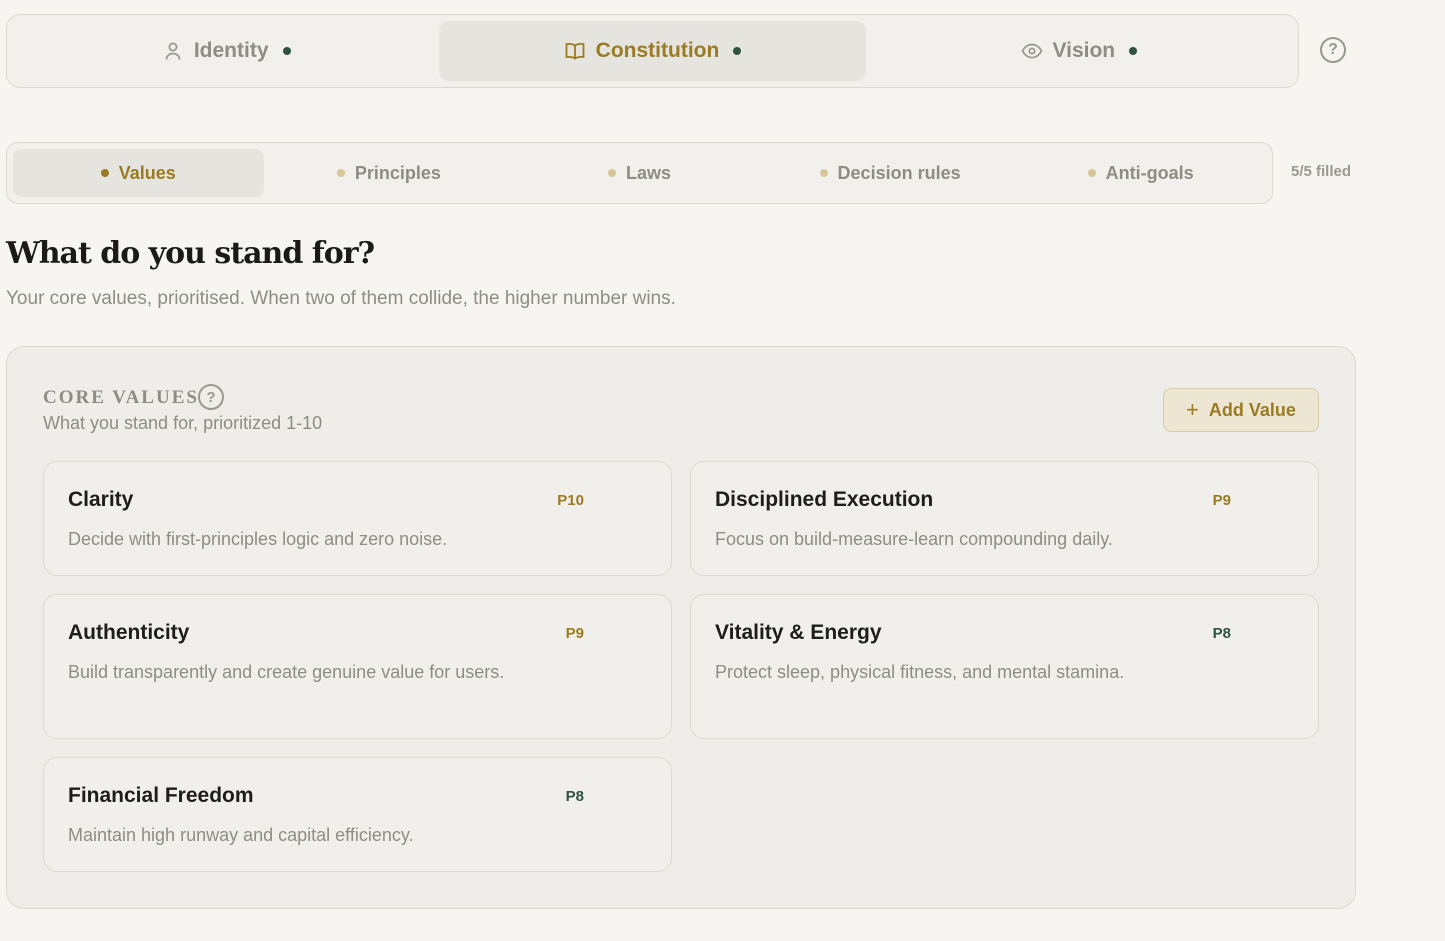 Image resolution: width=1445 pixels, height=941 pixels. Describe the element at coordinates (657, 50) in the screenshot. I see `tab-constitution-label: Constitution` at that location.